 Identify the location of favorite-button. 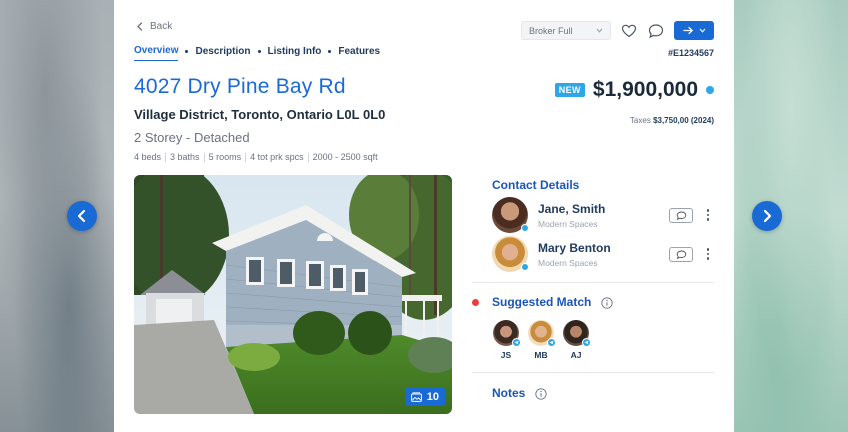
(629, 31).